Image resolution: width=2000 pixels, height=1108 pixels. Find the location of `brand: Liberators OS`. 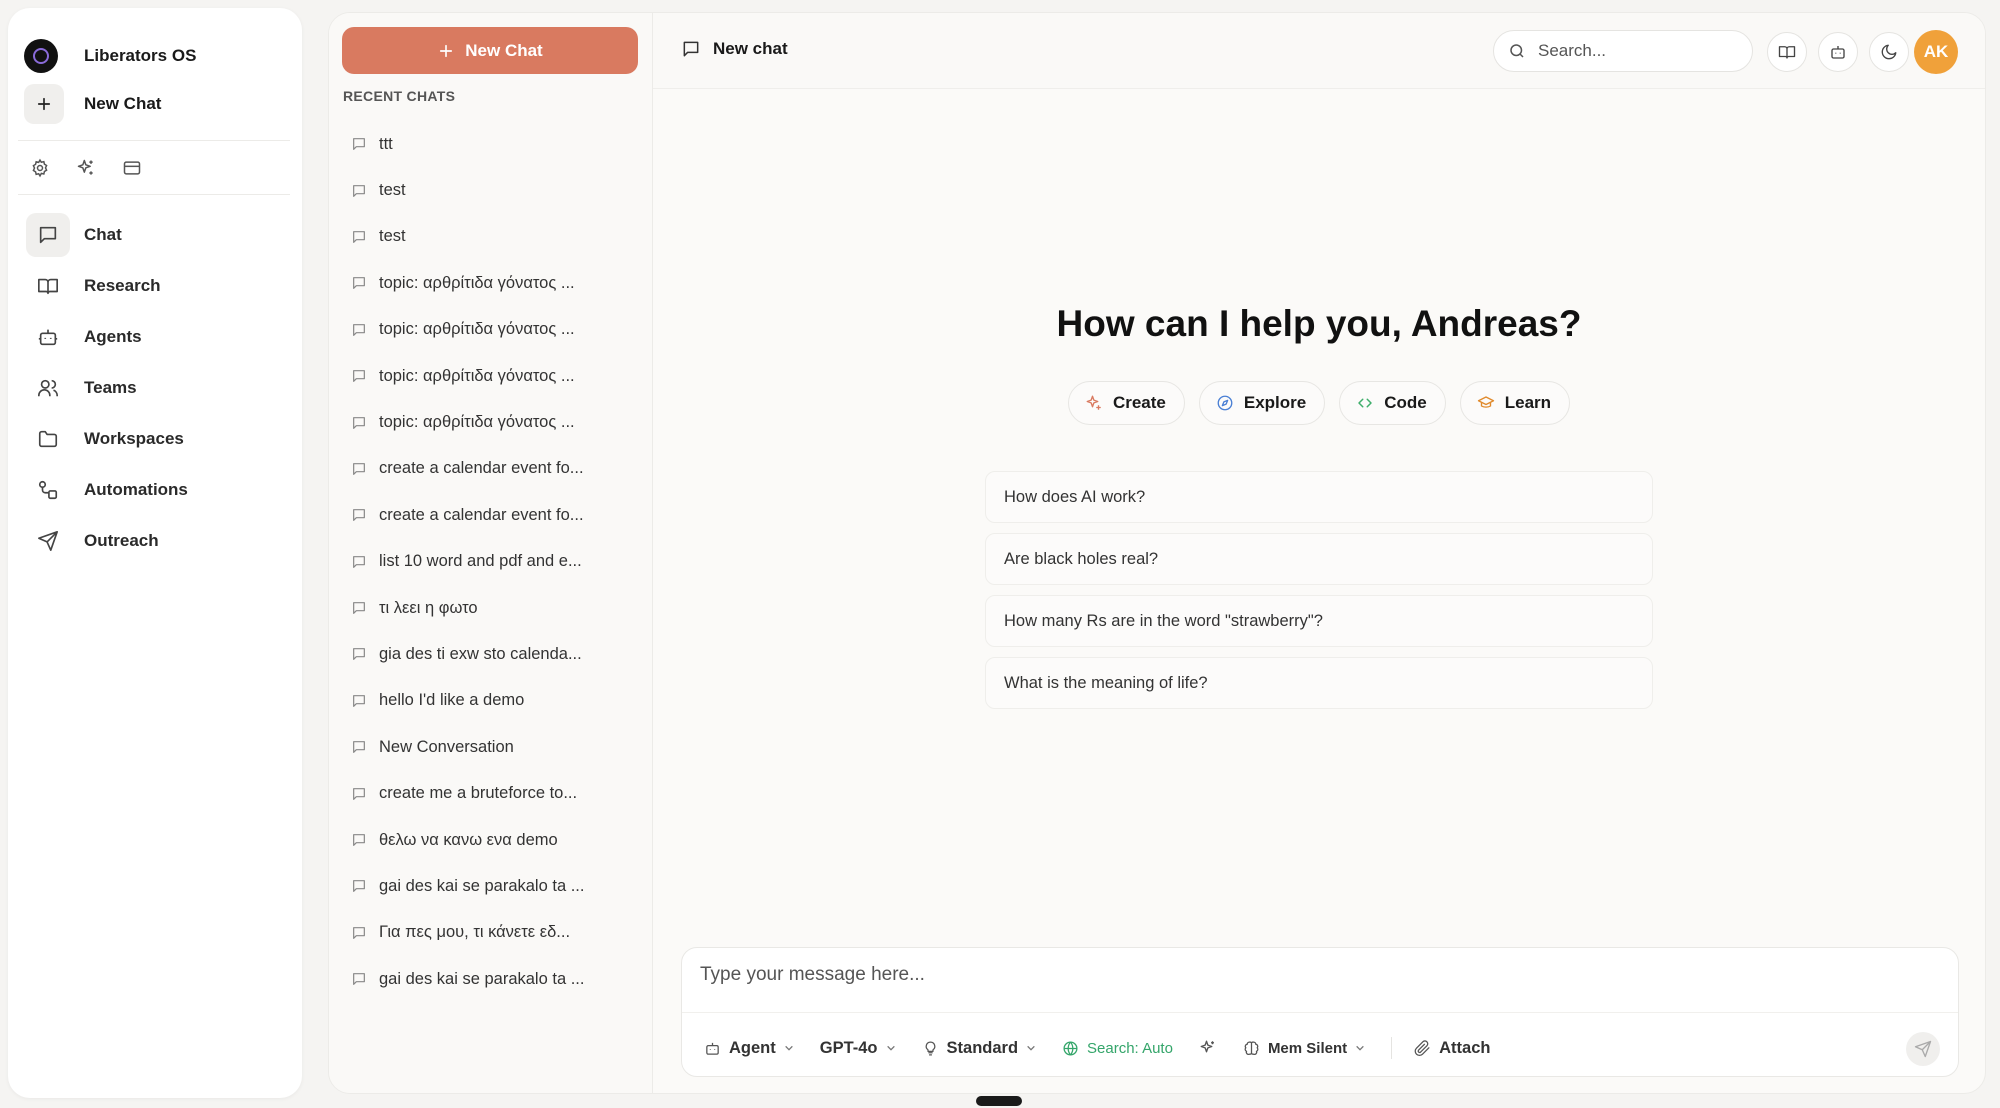

brand: Liberators OS is located at coordinates (110, 56).